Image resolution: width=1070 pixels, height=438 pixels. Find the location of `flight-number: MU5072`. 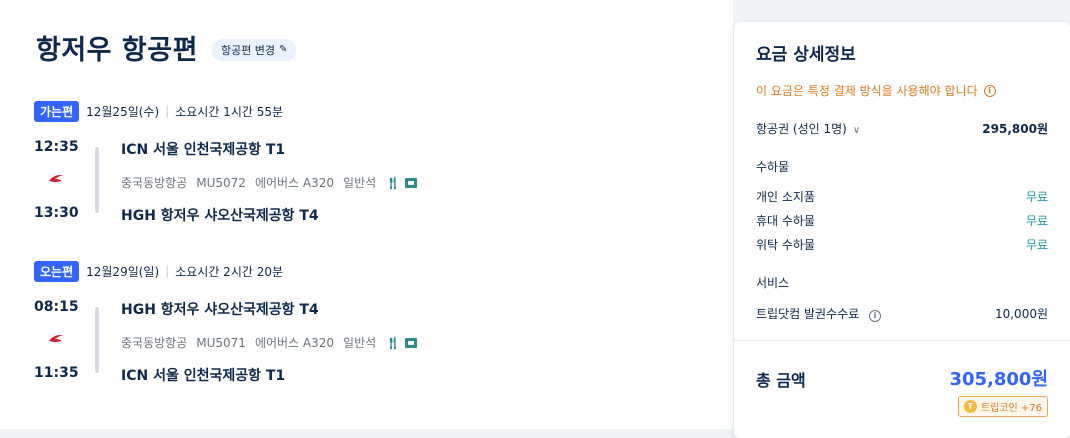

flight-number: MU5072 is located at coordinates (221, 182).